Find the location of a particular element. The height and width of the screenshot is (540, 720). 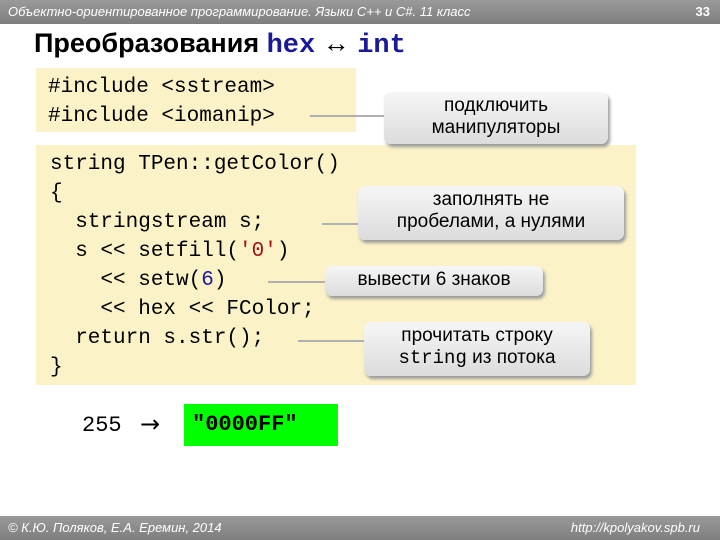

callout-text: вывести 6 знаков is located at coordinates (434, 279).